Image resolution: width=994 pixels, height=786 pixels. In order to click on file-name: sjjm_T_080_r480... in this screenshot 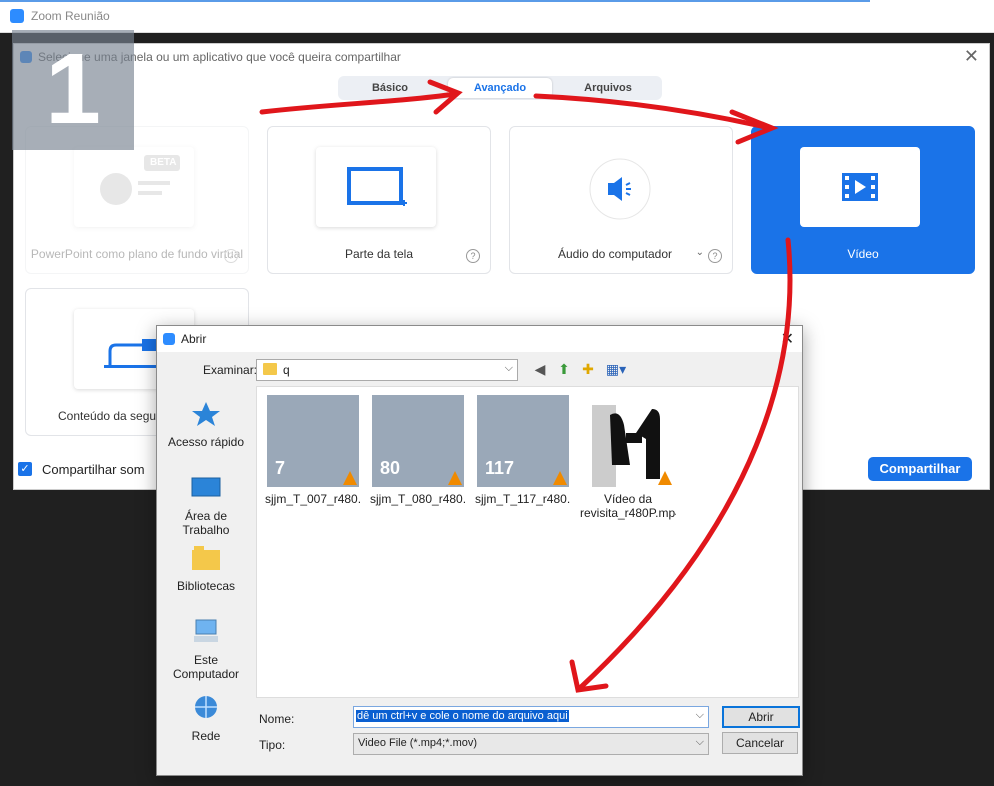, I will do `click(418, 499)`.